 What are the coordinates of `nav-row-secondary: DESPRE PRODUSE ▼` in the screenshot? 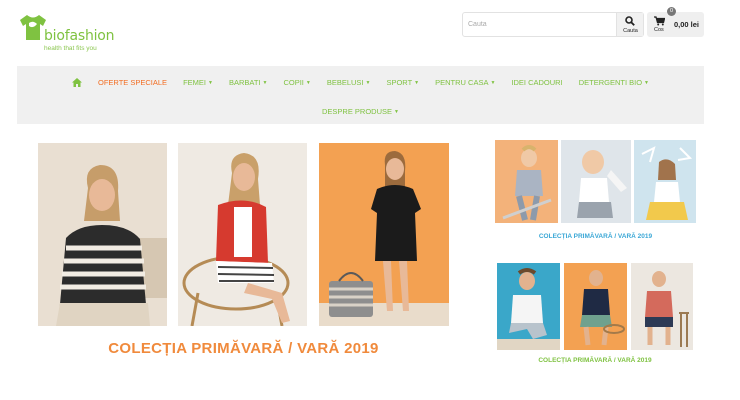 It's located at (360, 111).